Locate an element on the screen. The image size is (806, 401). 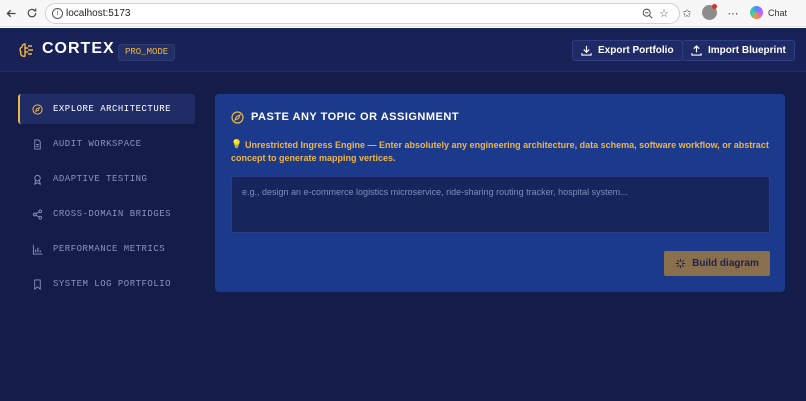
sidebar-item-system-log-portfolio: SYSTEM LOG PORTFOLIO is located at coordinates (106, 284).